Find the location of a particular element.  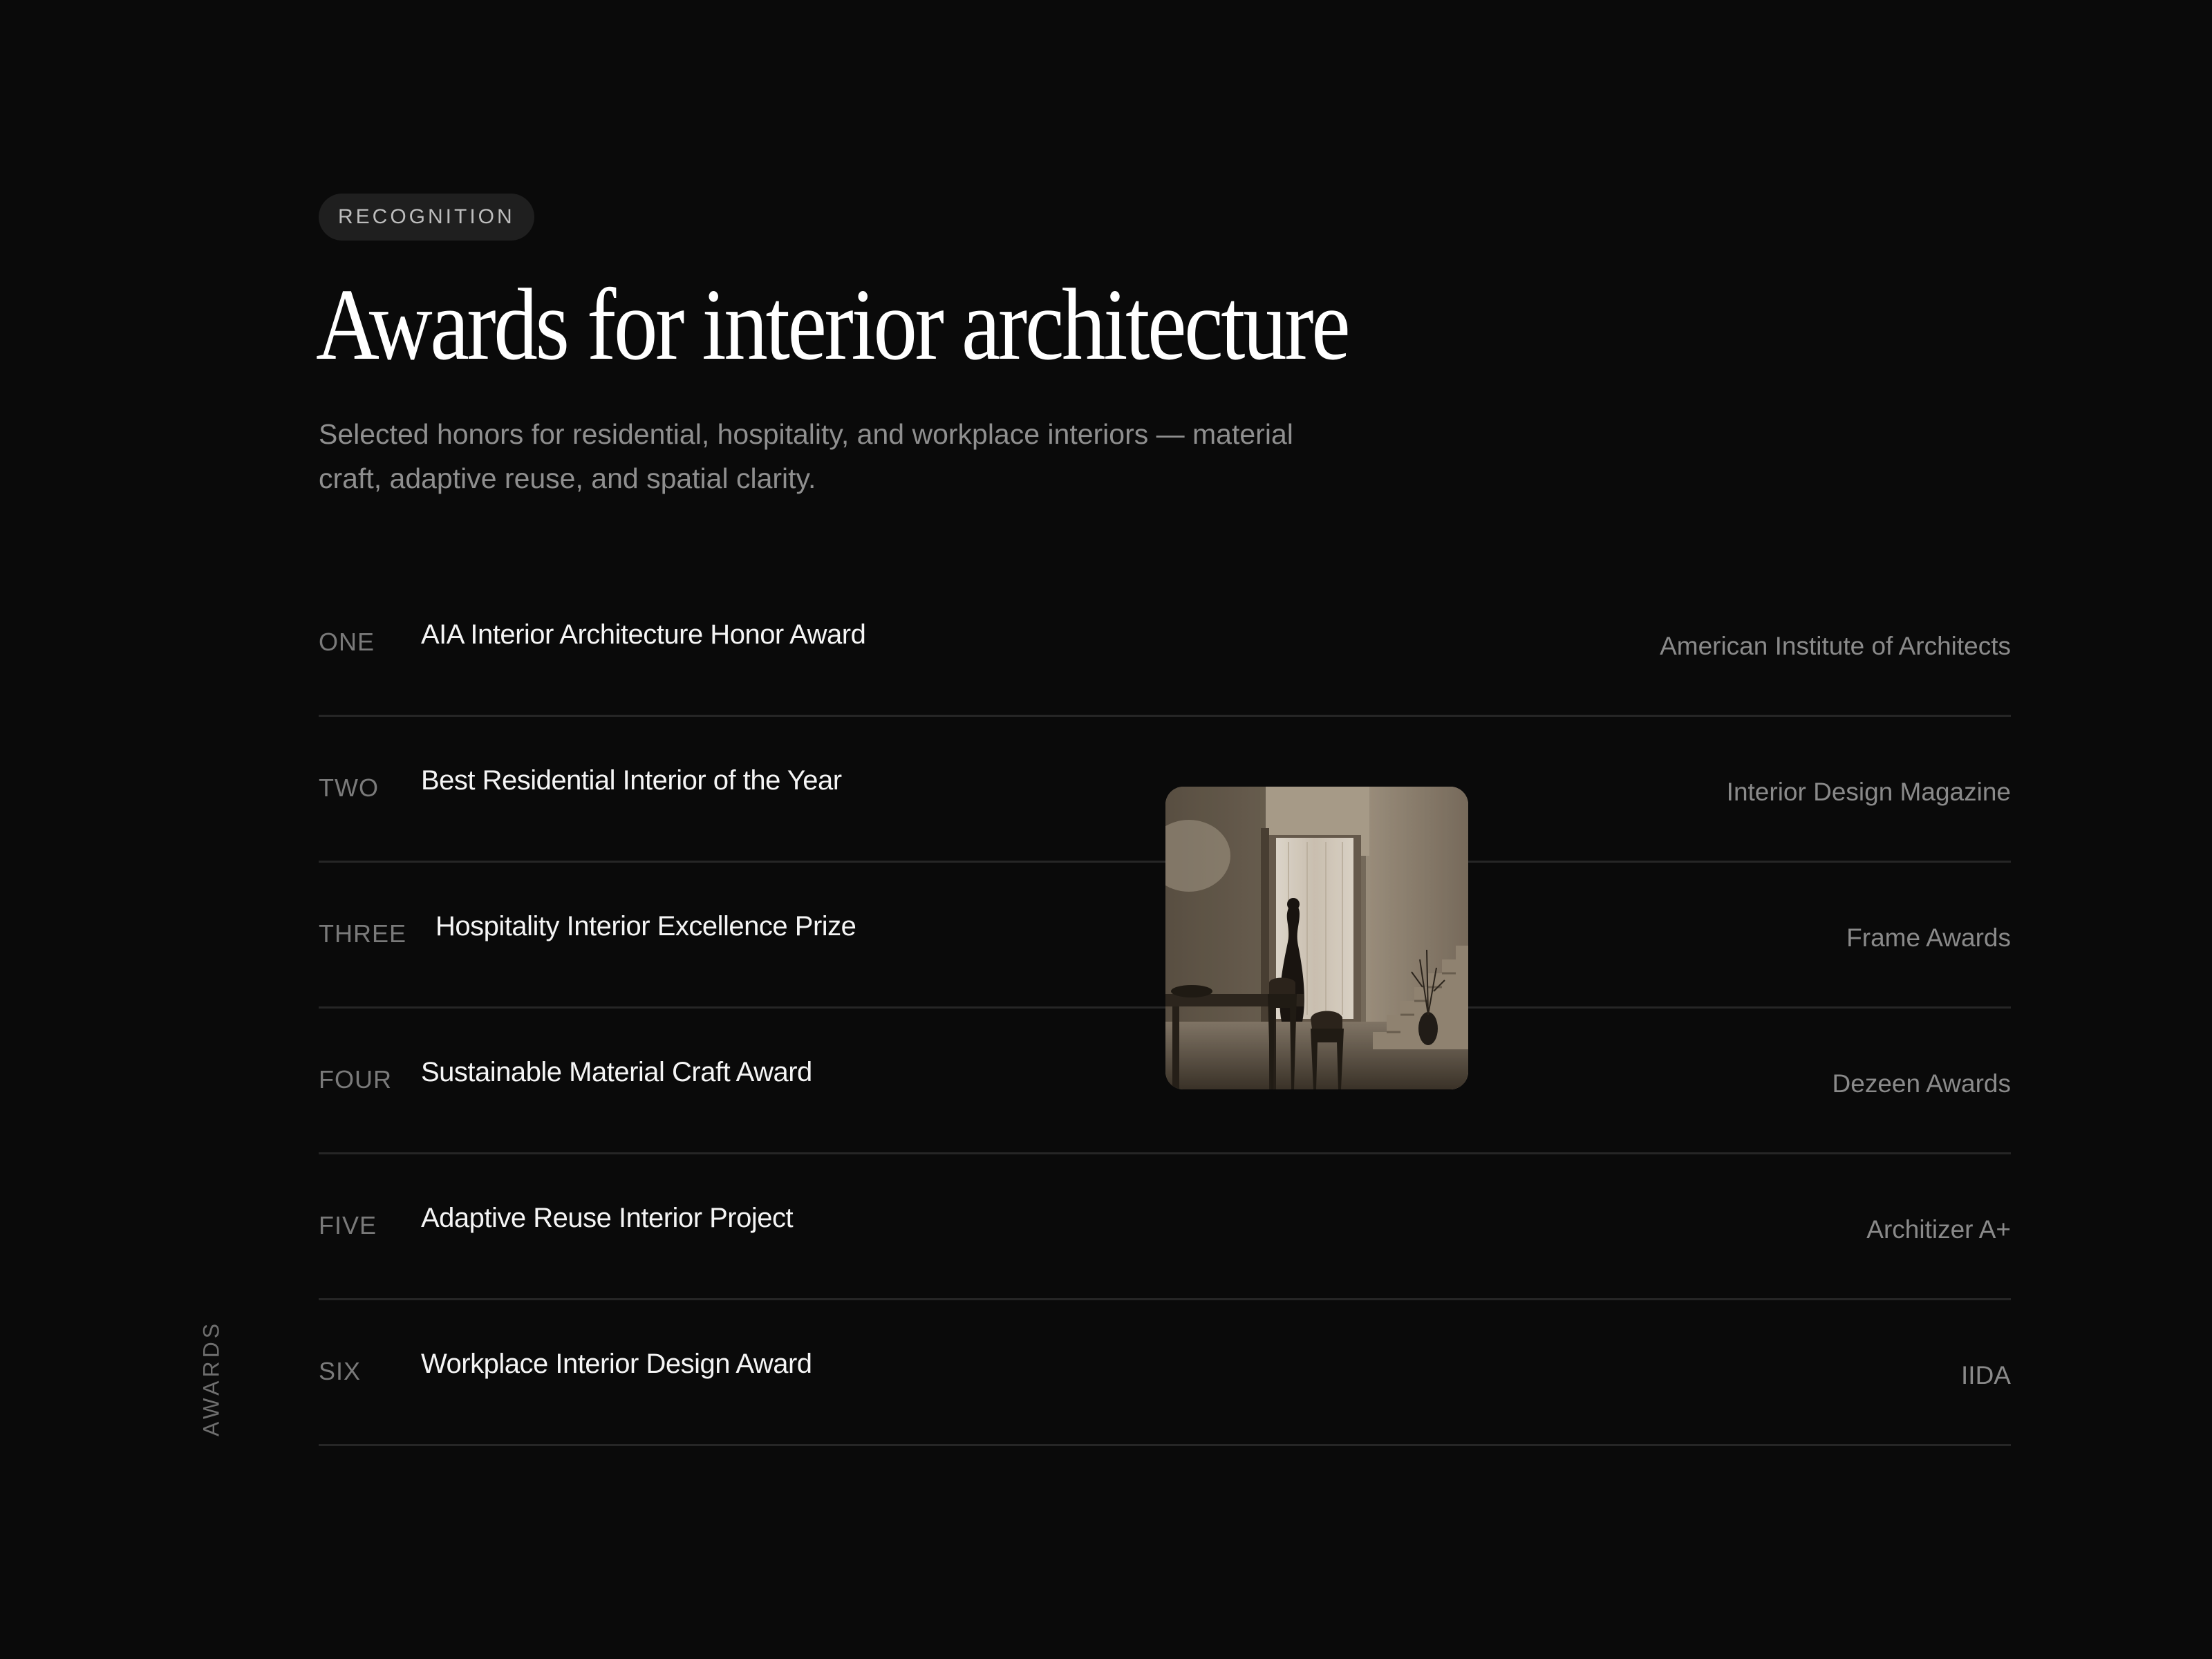

award-number: ONE is located at coordinates (347, 642).